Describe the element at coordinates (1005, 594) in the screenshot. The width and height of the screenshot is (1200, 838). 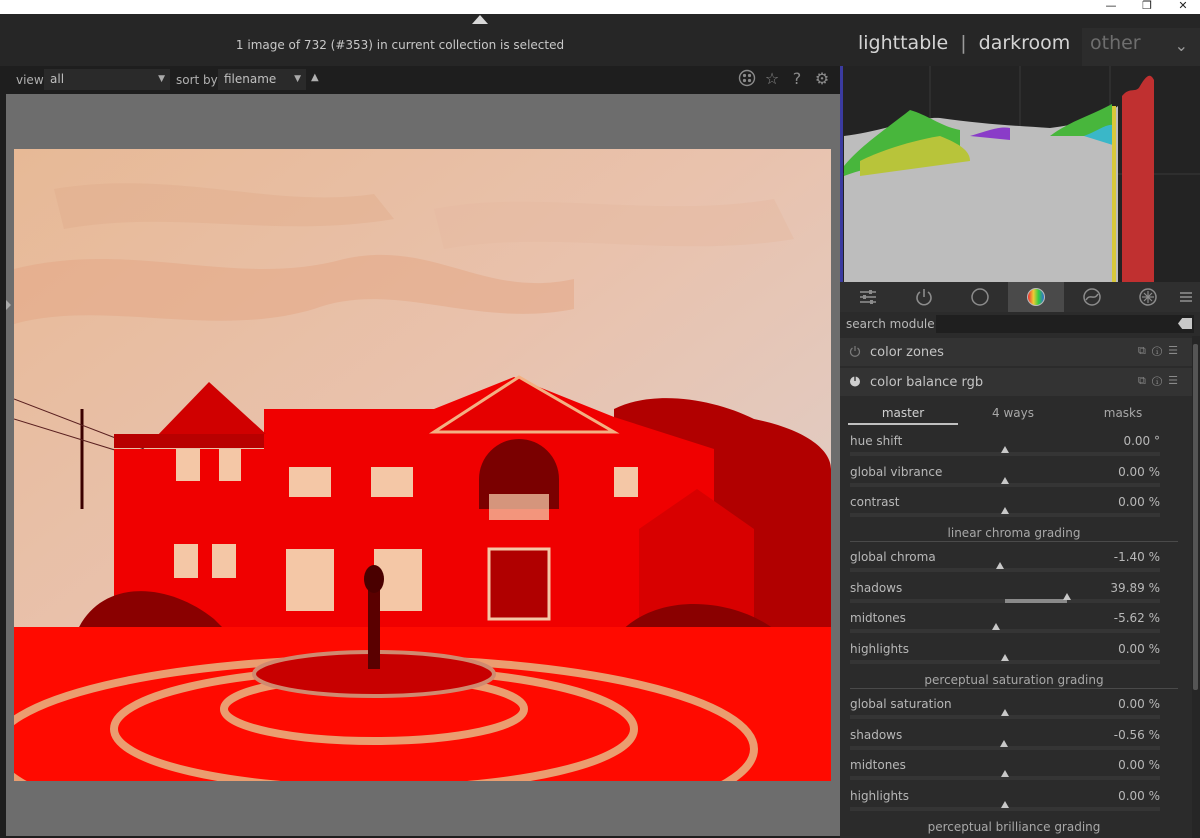
I see `slider-shadows: shadows 39.89 %` at that location.